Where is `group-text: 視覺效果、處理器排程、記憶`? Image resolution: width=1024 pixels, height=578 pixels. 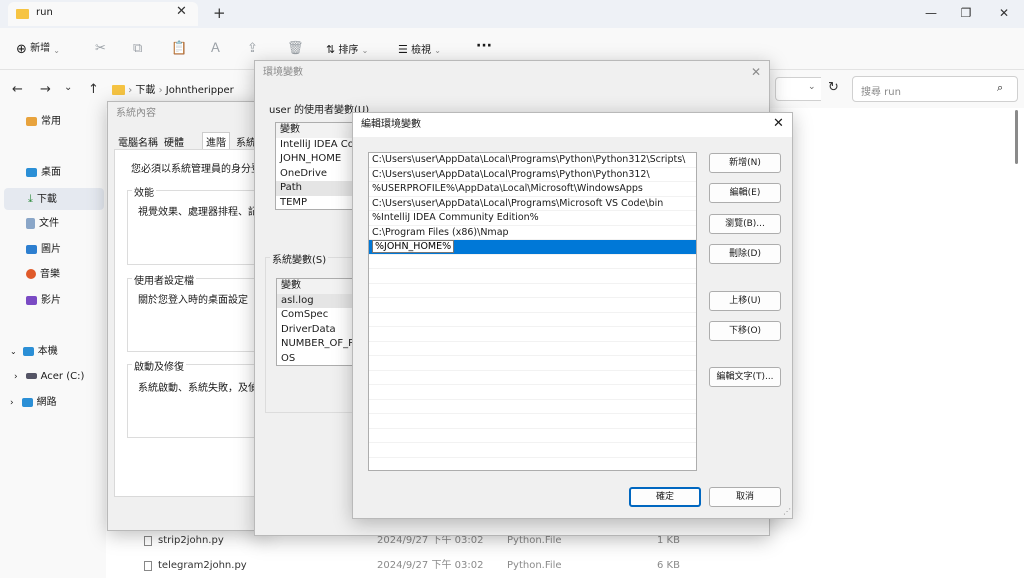 group-text: 視覺效果、處理器排程、記憶 is located at coordinates (203, 212).